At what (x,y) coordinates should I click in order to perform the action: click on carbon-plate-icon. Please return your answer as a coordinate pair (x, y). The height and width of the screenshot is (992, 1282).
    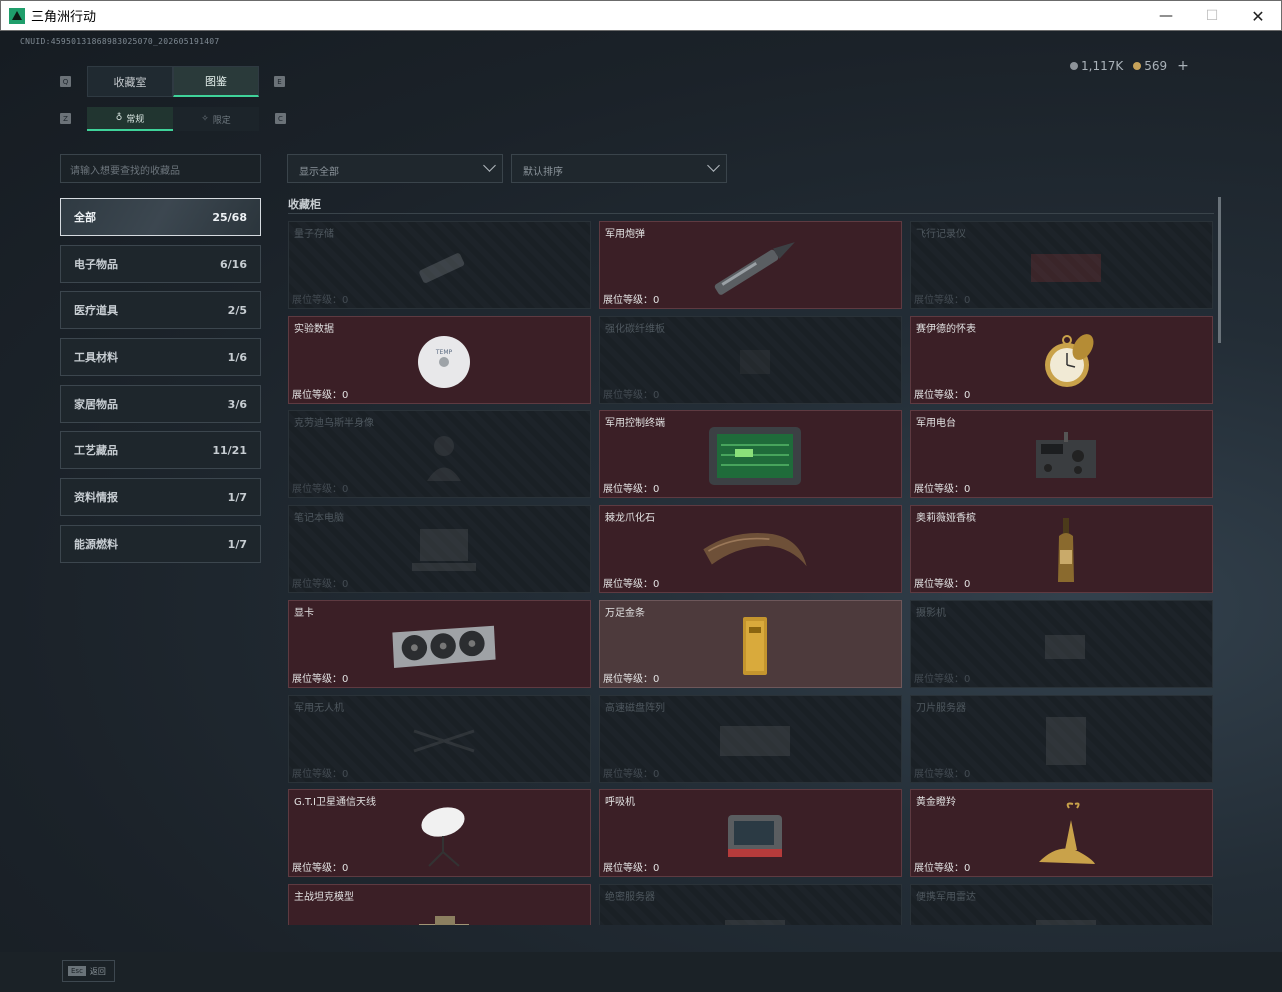
    Looking at the image, I should click on (755, 362).